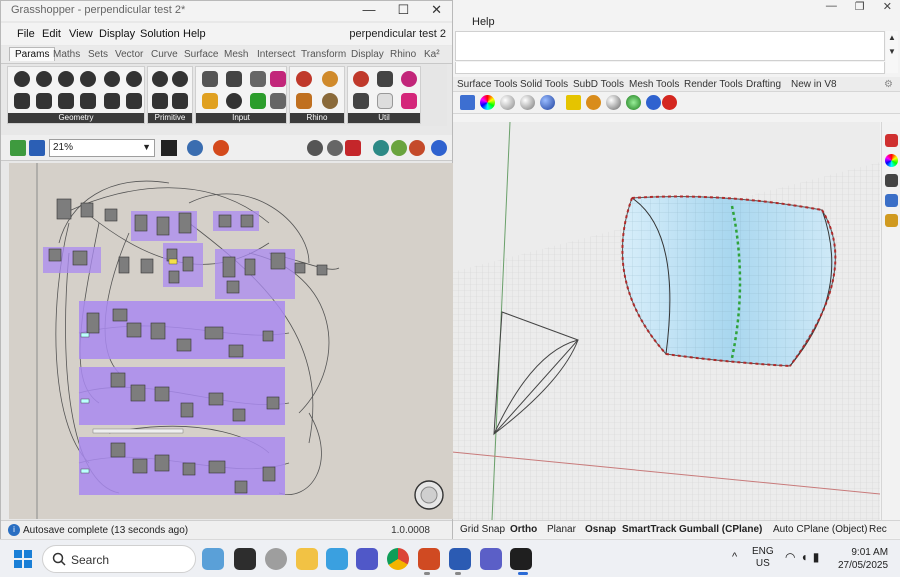 This screenshot has height=577, width=900. What do you see at coordinates (403, 54) in the screenshot?
I see `gh-tab-rhino: Rhino` at bounding box center [403, 54].